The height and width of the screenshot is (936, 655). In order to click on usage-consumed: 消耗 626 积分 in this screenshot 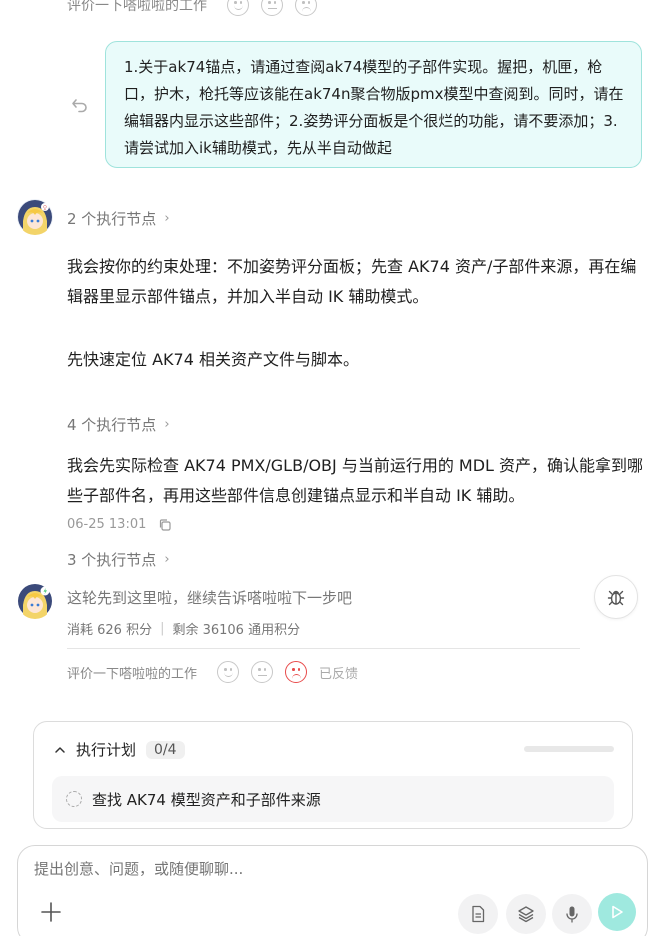, I will do `click(110, 630)`.